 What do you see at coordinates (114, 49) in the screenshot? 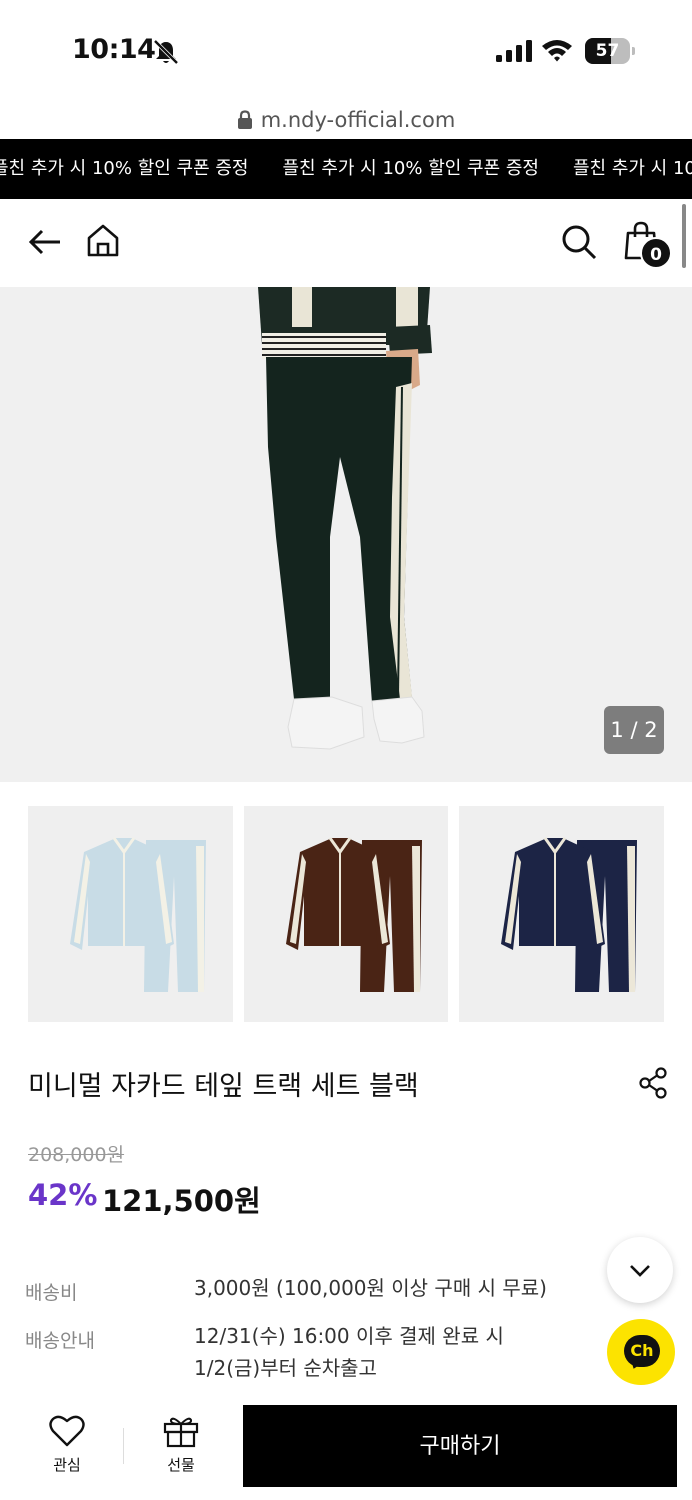
I see `clock: 10:14` at bounding box center [114, 49].